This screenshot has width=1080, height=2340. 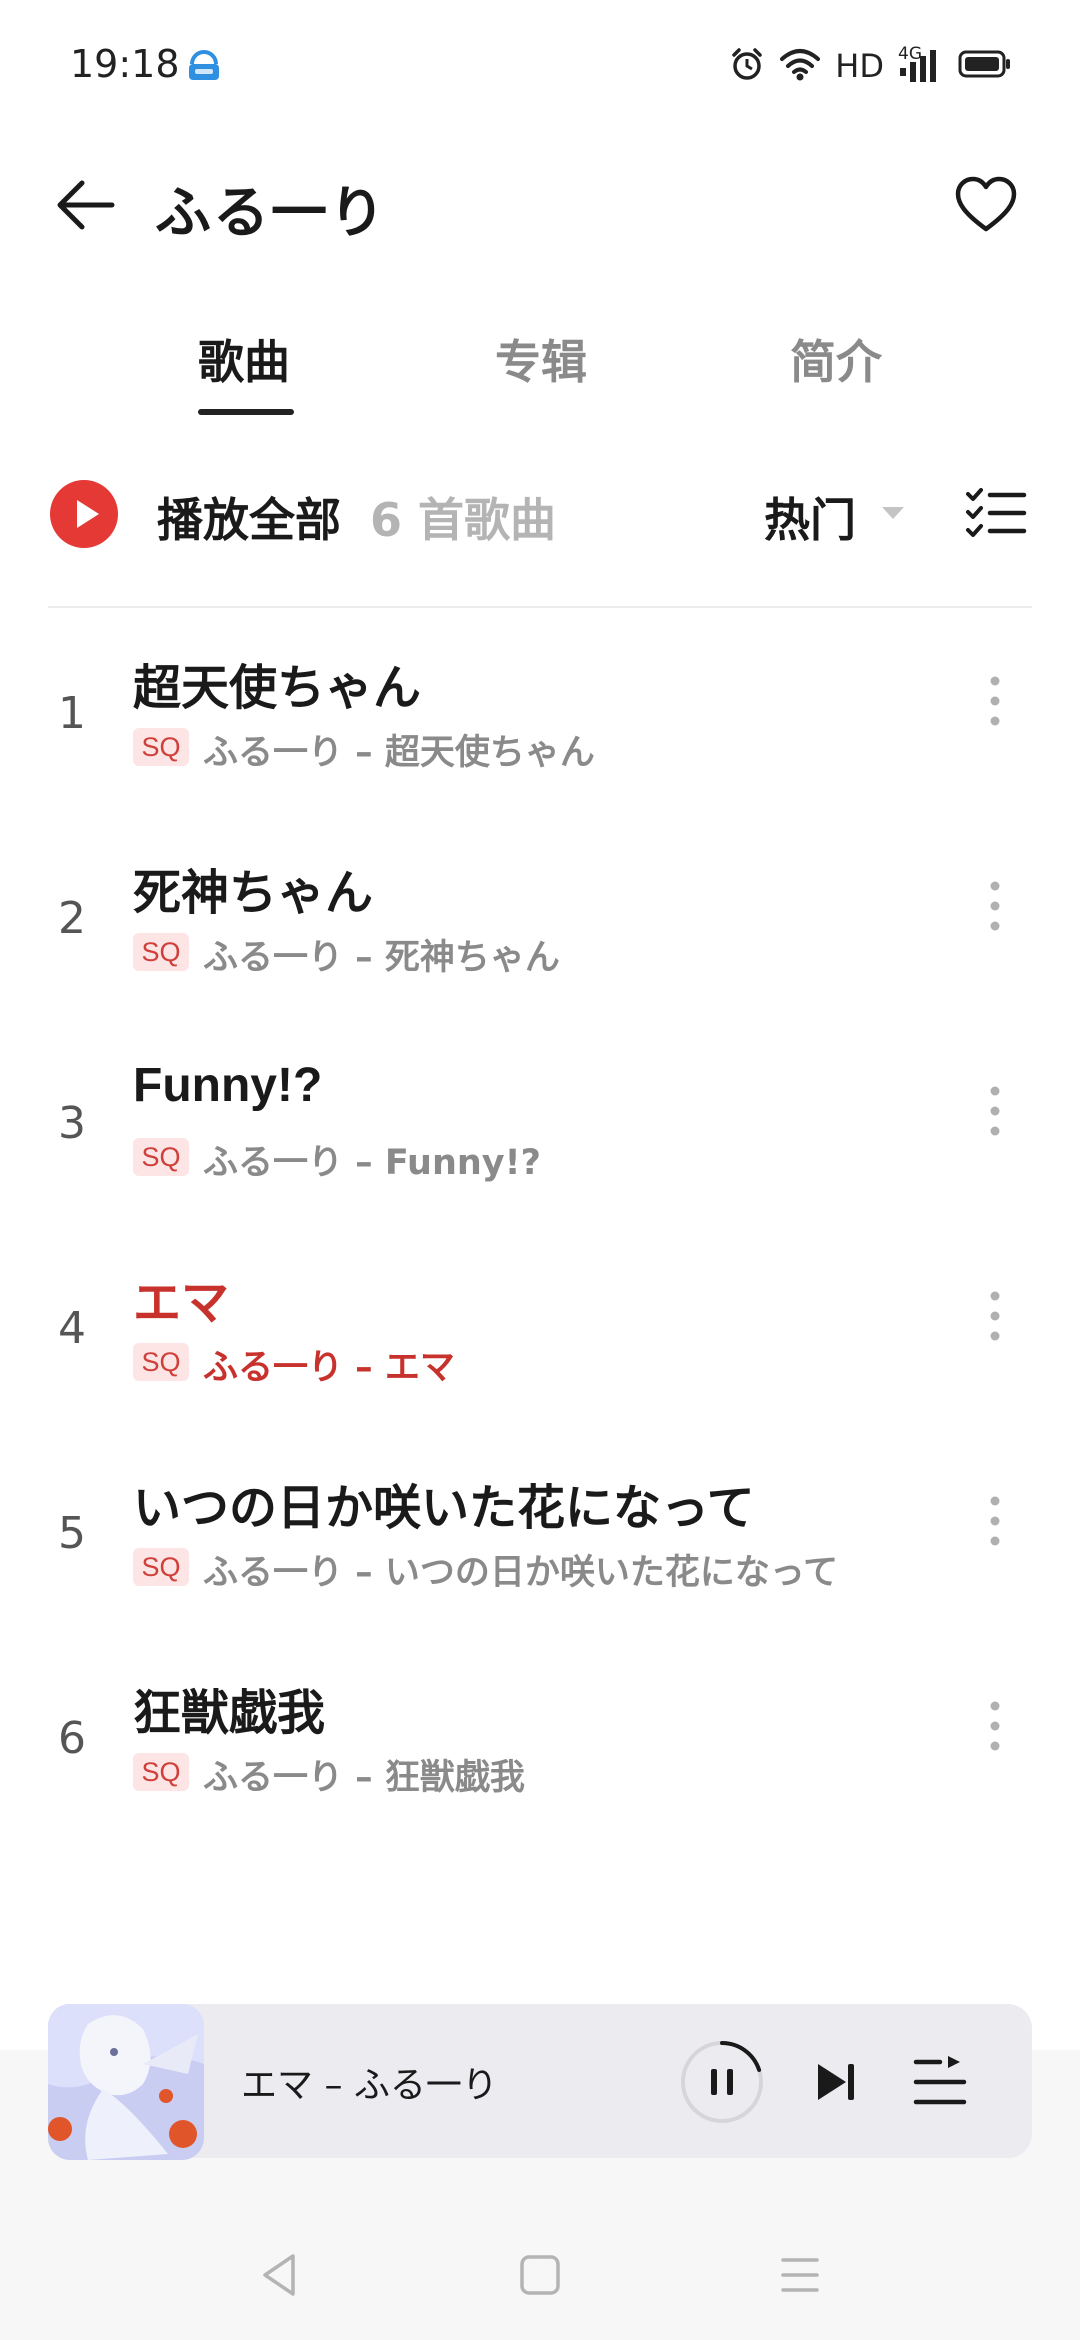 What do you see at coordinates (836, 359) in the screenshot?
I see `tab-intro: 简介` at bounding box center [836, 359].